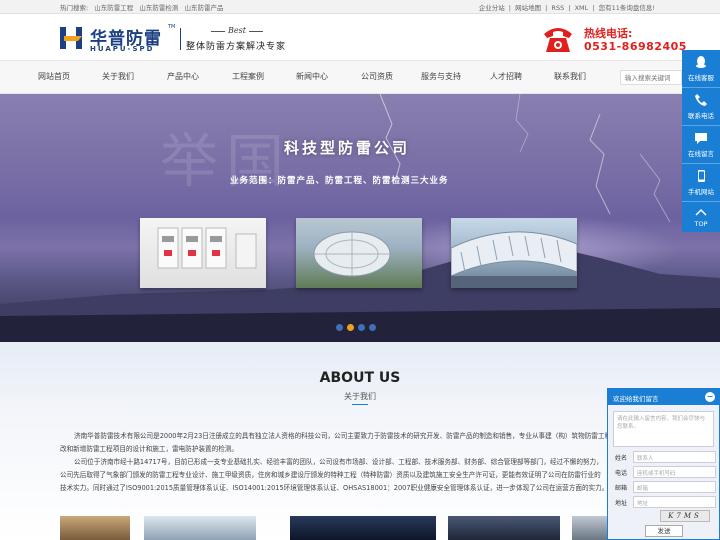  What do you see at coordinates (248, 76) in the screenshot?
I see `nav-cases: 工程案例` at bounding box center [248, 76].